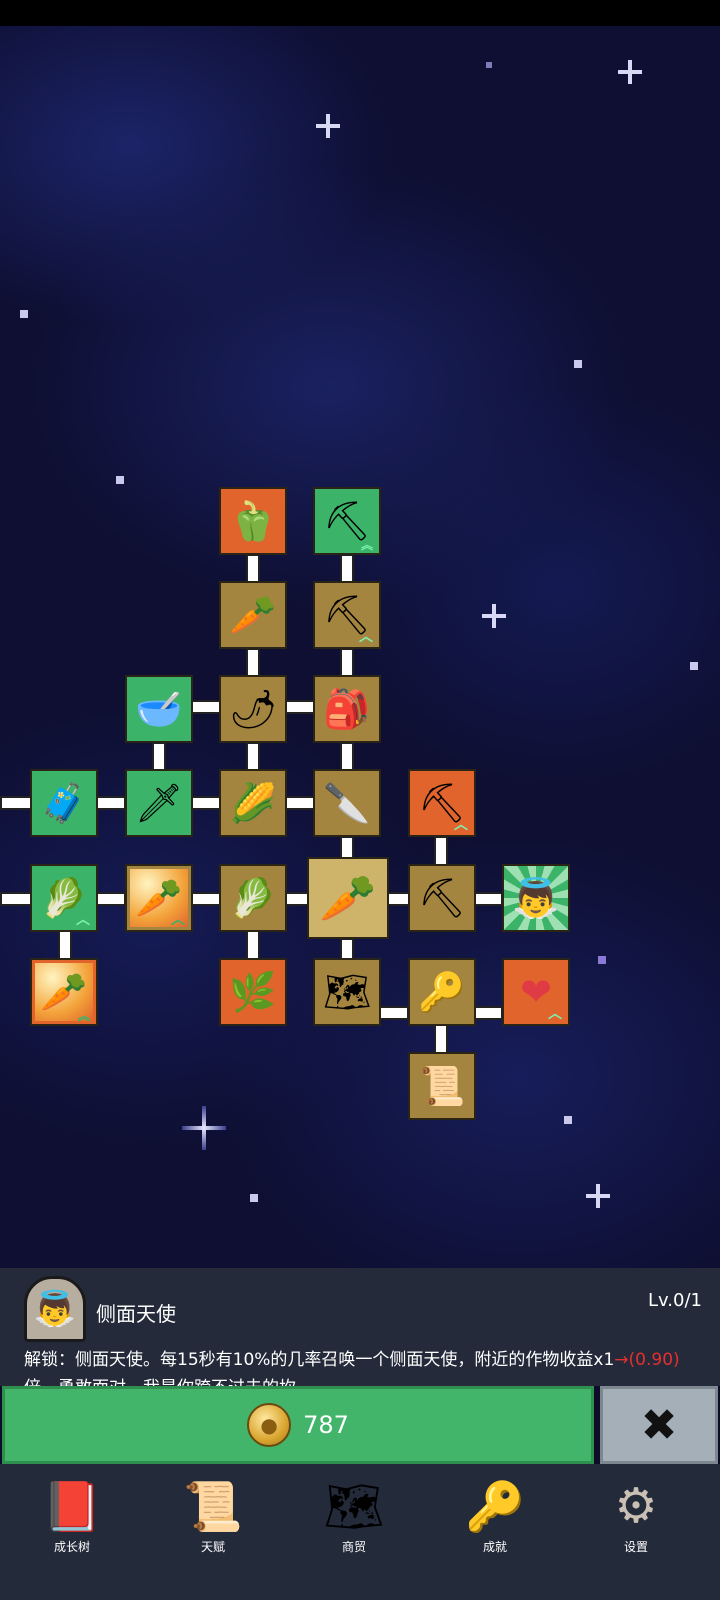 This screenshot has width=720, height=1600. What do you see at coordinates (360, 13) in the screenshot?
I see `status-bar` at bounding box center [360, 13].